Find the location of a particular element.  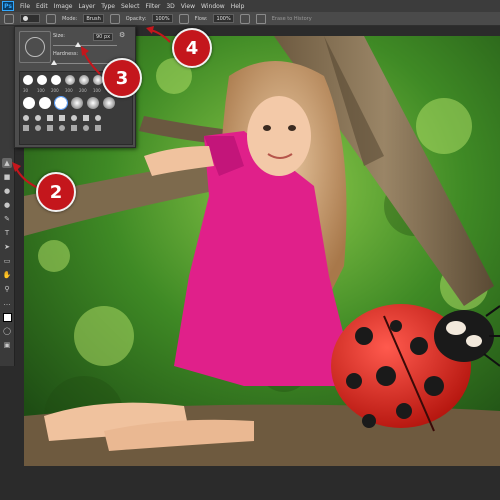

callout-arrows is located at coordinates (91, 107).